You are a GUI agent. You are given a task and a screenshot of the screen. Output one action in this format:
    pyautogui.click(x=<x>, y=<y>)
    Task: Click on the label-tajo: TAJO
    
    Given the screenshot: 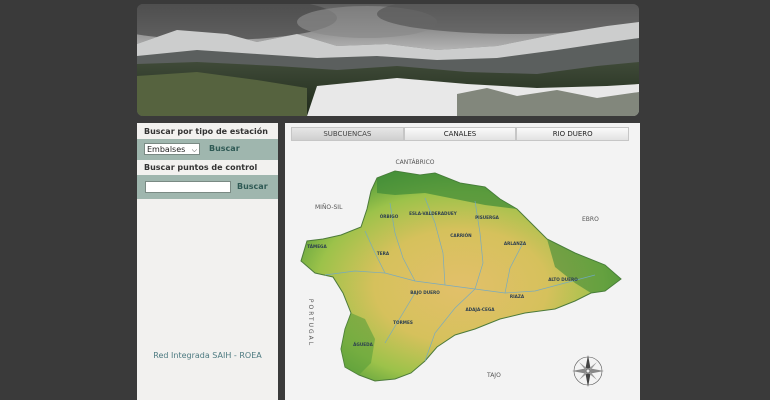 What is the action you would take?
    pyautogui.click(x=493, y=375)
    